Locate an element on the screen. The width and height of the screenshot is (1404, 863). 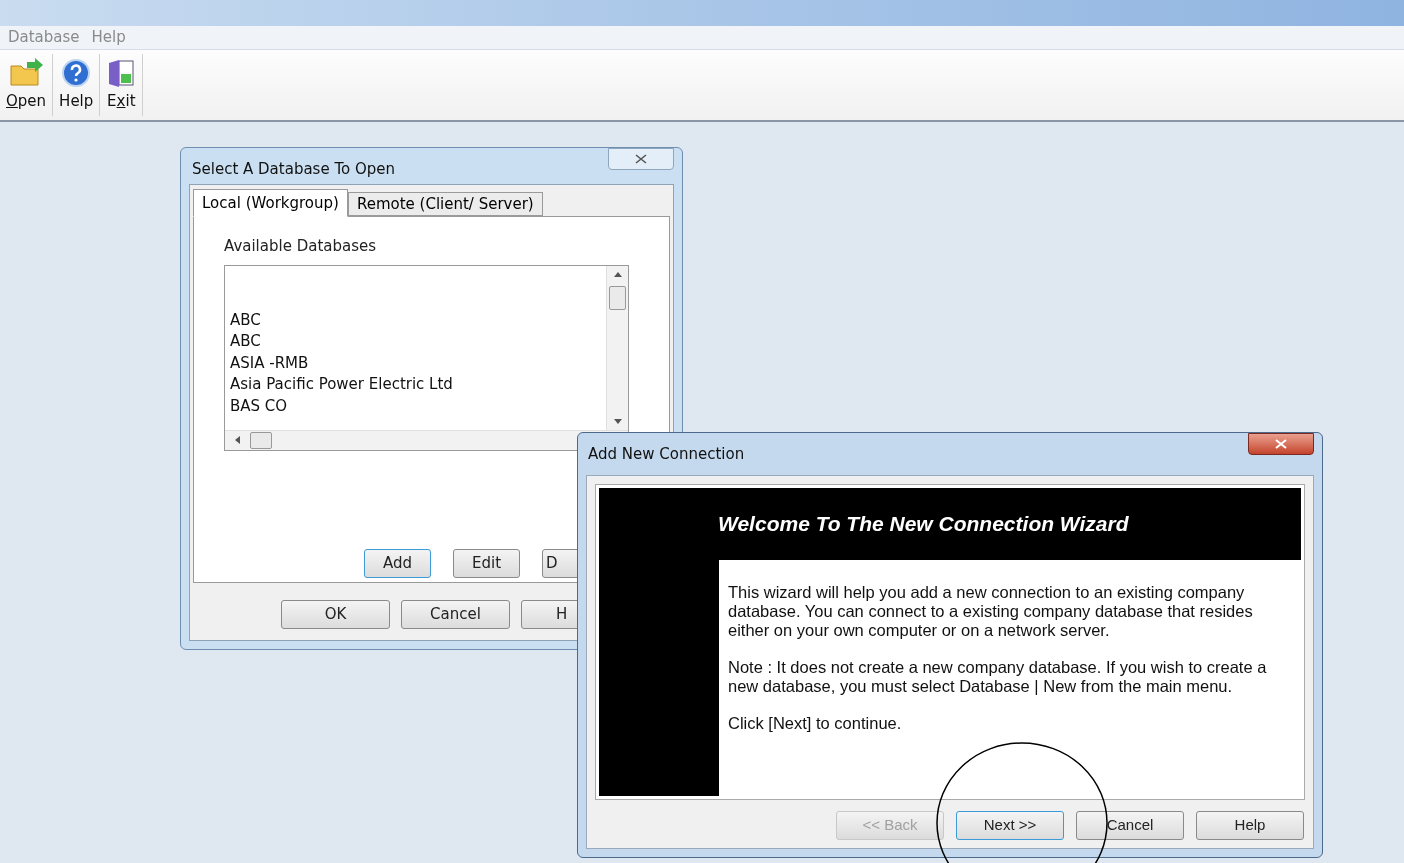
toolbar-button: Help is located at coordinates (77, 85).